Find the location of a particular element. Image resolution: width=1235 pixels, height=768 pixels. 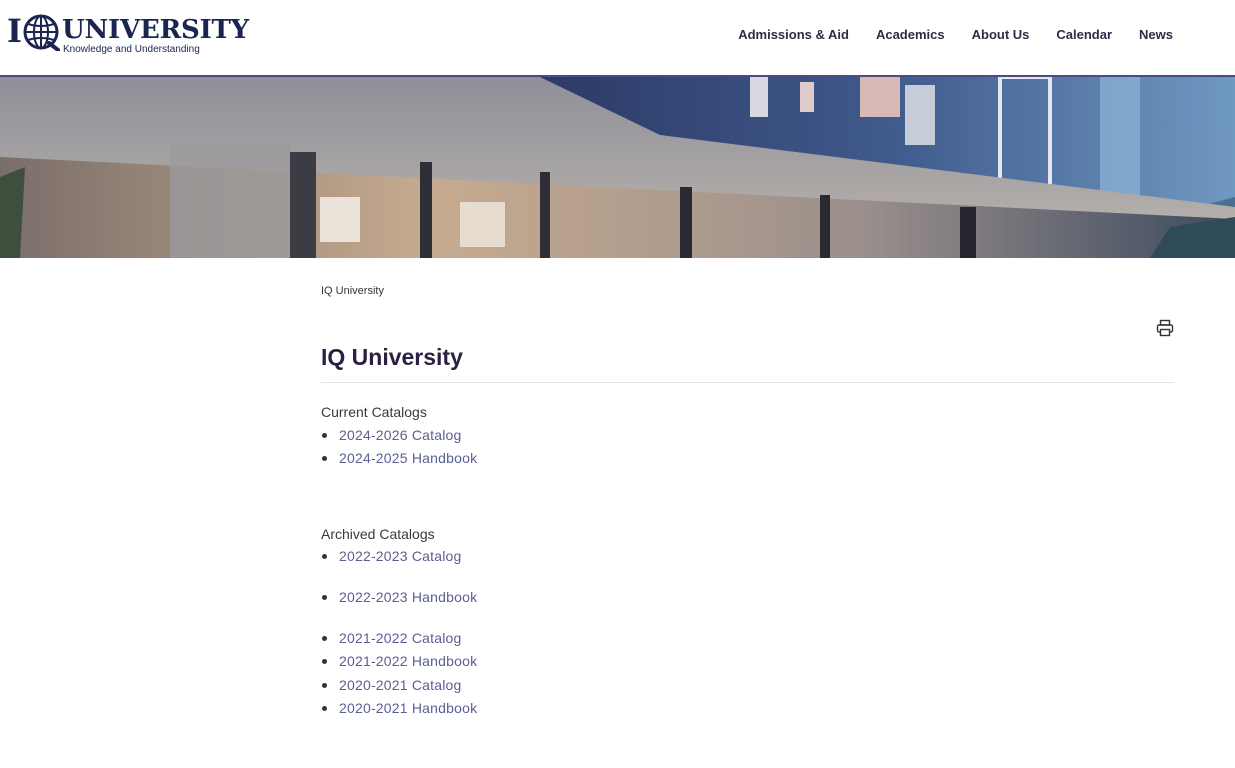

title-divider is located at coordinates (747, 382).